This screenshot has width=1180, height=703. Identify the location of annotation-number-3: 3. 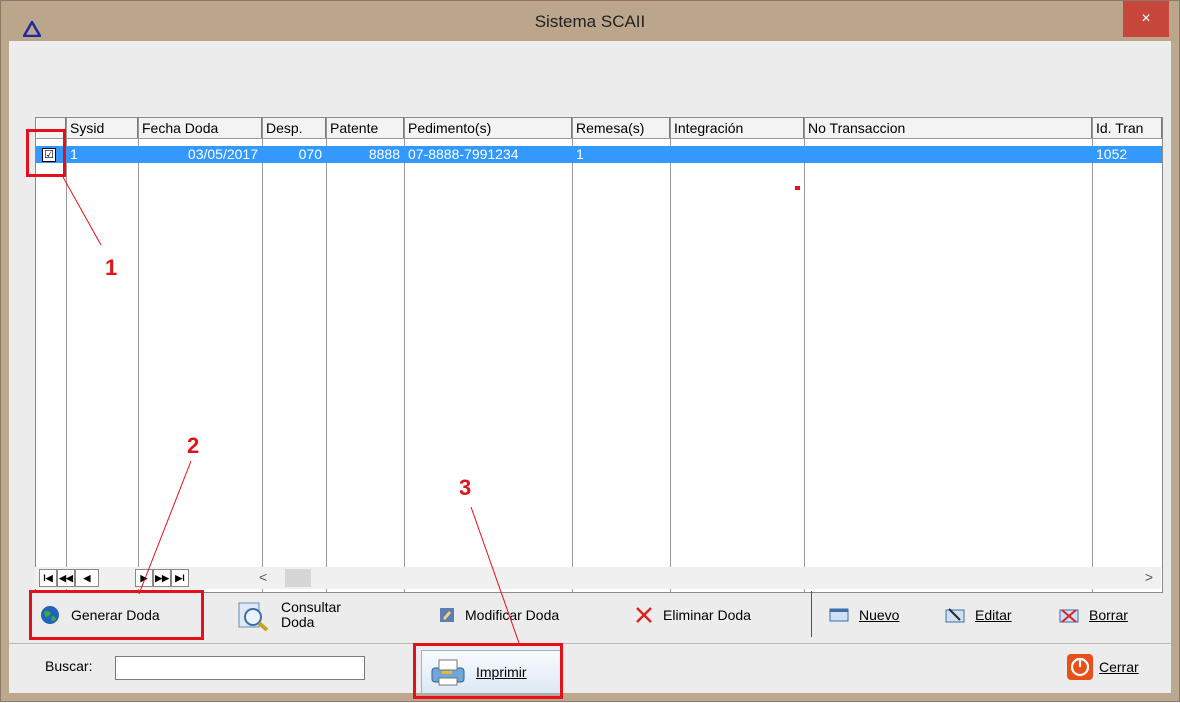
(465, 487).